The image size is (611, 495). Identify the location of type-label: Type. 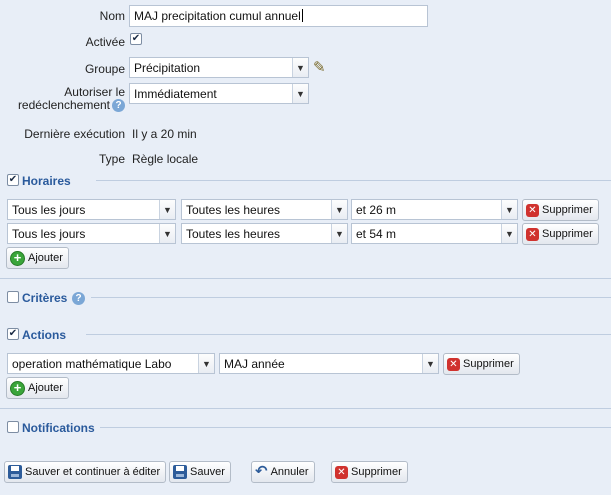
(111, 159).